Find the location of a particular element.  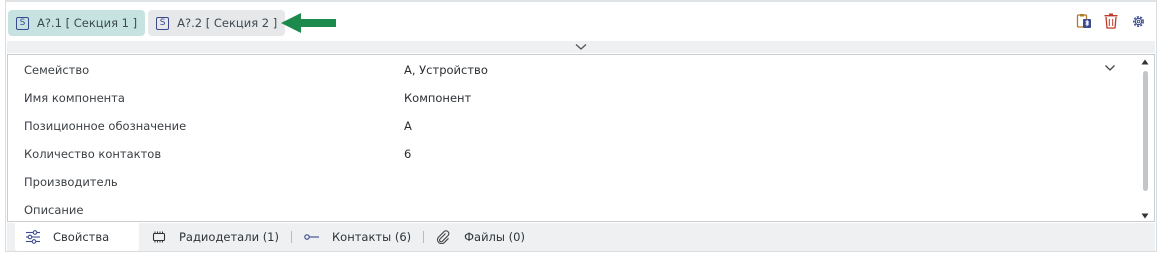

property-label: Производитель is located at coordinates (71, 182).